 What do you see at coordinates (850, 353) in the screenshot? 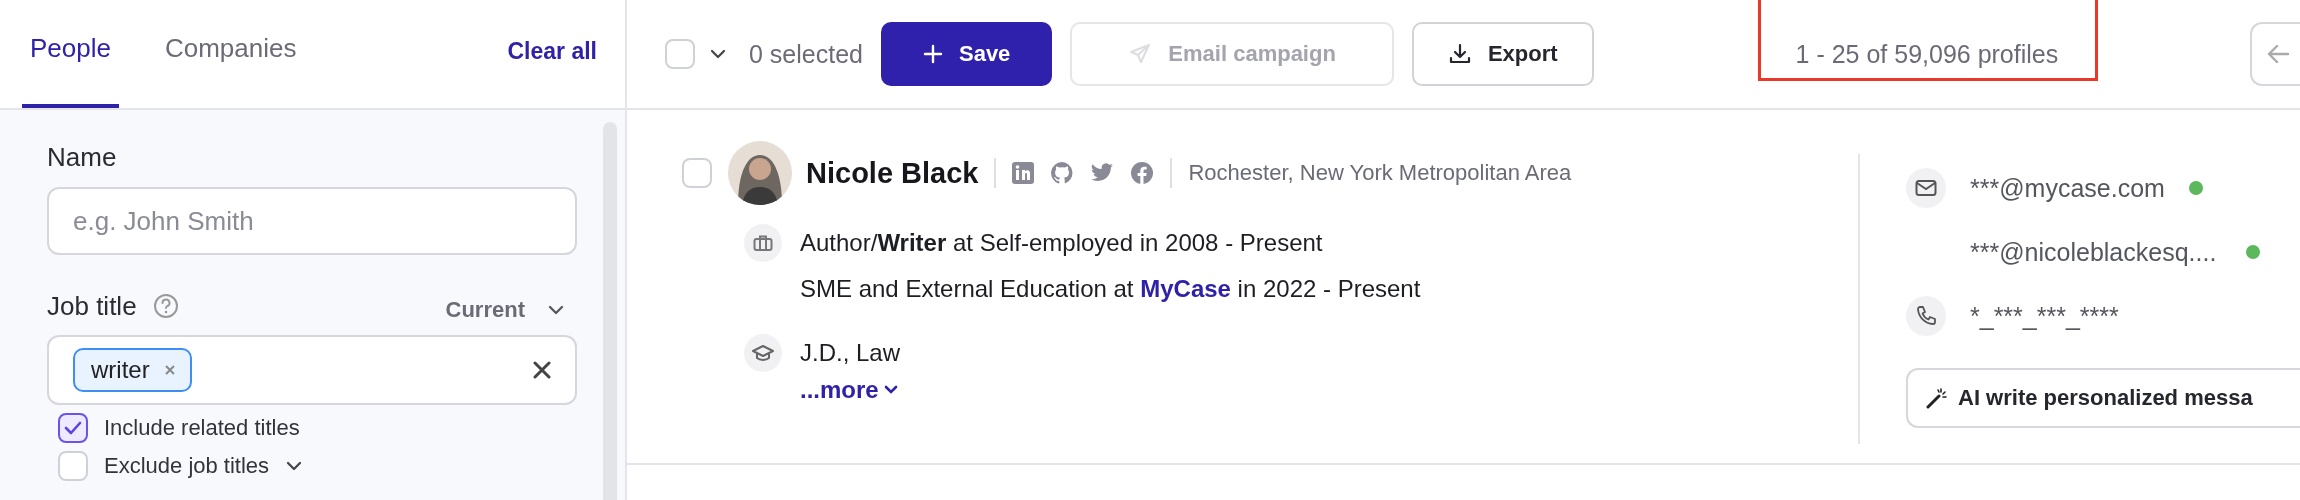
I see `education-text: J.D., Law` at bounding box center [850, 353].